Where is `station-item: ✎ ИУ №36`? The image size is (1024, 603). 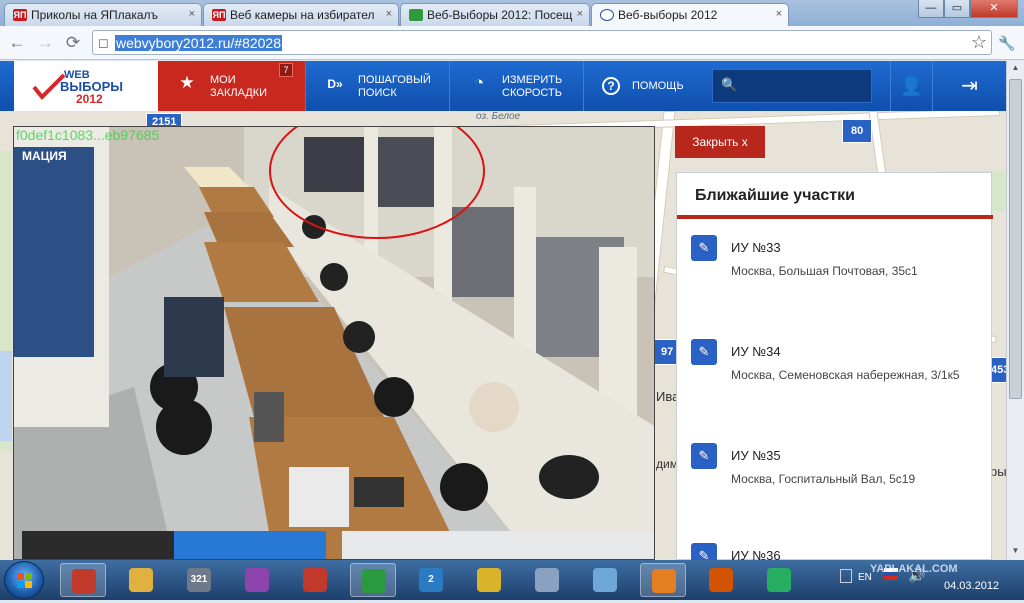 station-item: ✎ ИУ №36 is located at coordinates (836, 552).